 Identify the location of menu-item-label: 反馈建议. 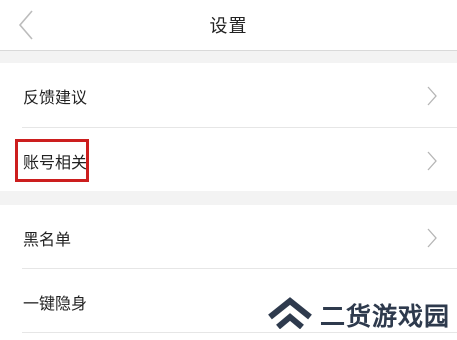
(55, 97).